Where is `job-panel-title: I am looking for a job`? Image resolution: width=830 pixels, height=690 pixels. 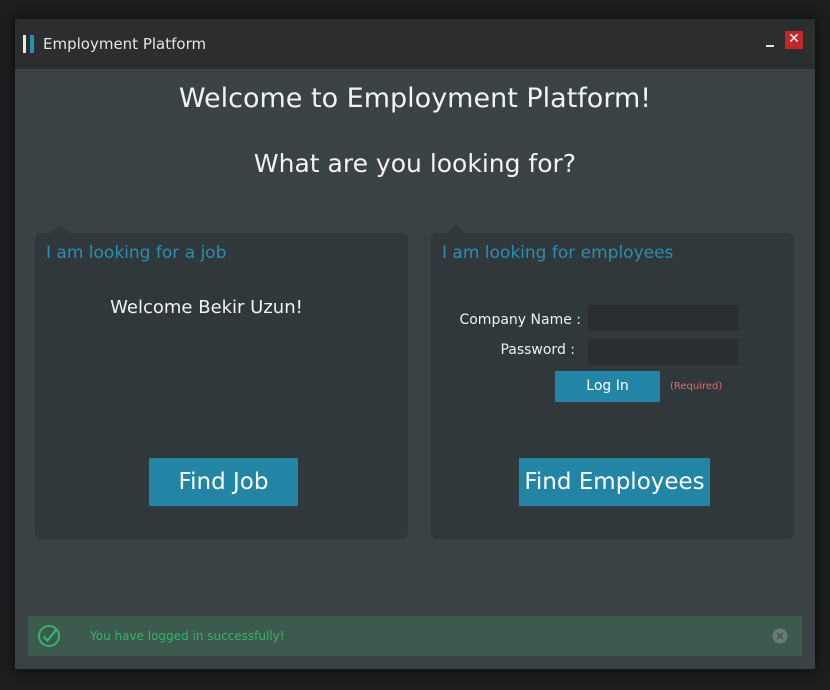
job-panel-title: I am looking for a job is located at coordinates (136, 253).